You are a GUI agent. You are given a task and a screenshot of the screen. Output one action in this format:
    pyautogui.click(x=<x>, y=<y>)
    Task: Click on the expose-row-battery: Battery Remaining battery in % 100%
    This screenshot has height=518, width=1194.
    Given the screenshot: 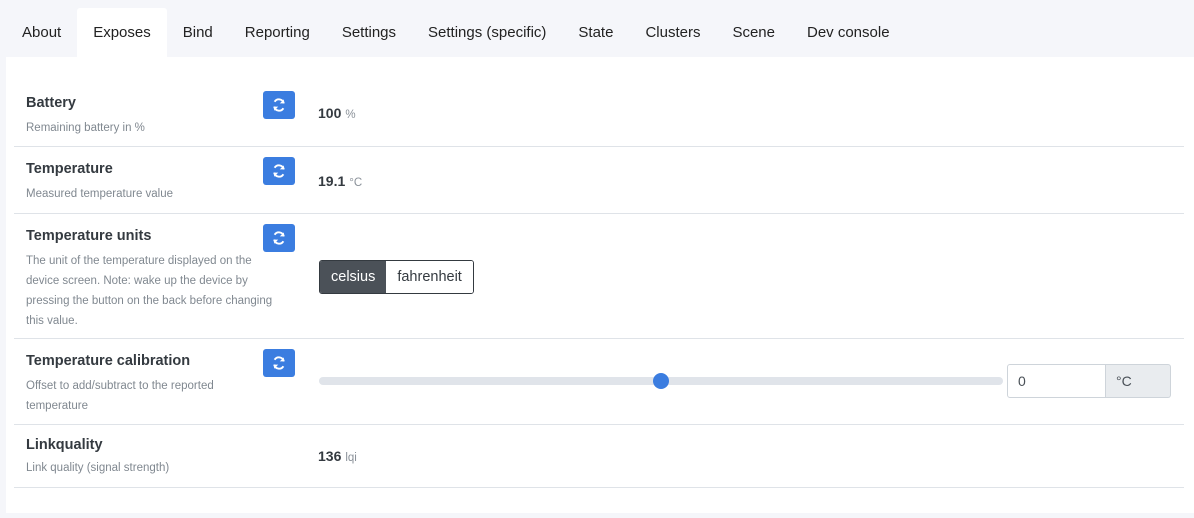 What is the action you would take?
    pyautogui.click(x=599, y=114)
    